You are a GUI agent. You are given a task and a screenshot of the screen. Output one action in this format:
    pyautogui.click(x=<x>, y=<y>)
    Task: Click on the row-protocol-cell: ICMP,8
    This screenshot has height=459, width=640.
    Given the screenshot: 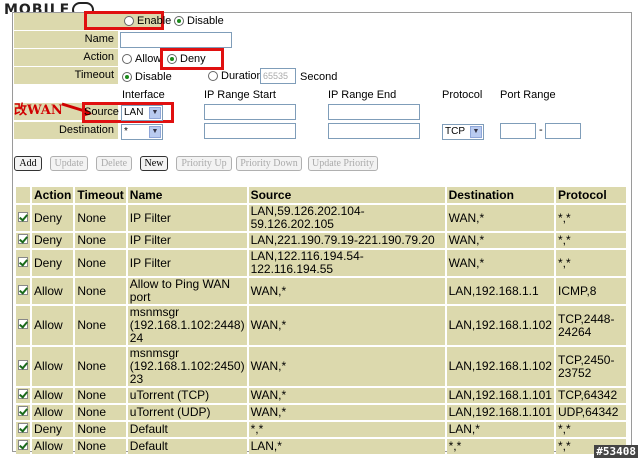 What is the action you would take?
    pyautogui.click(x=590, y=291)
    